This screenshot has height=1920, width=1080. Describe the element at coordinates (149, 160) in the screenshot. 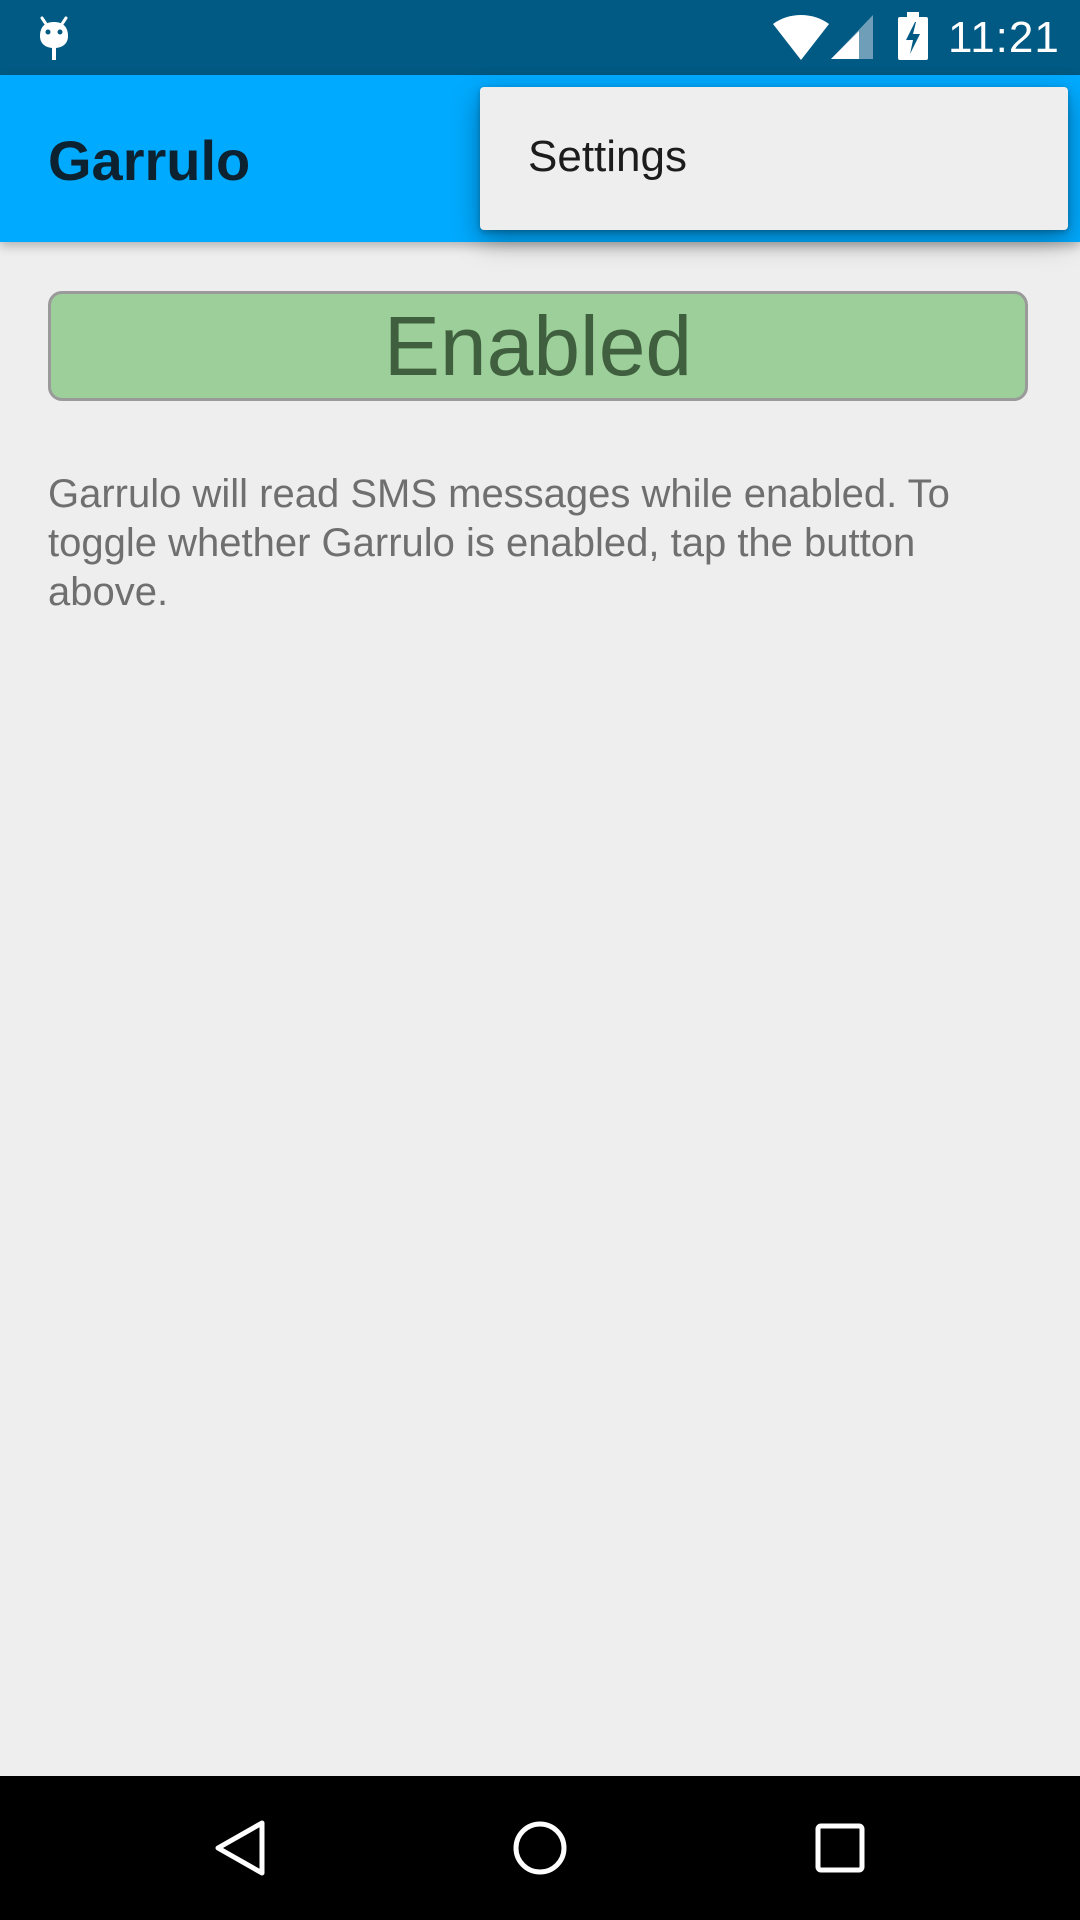

I see `app-title: Garrulo` at that location.